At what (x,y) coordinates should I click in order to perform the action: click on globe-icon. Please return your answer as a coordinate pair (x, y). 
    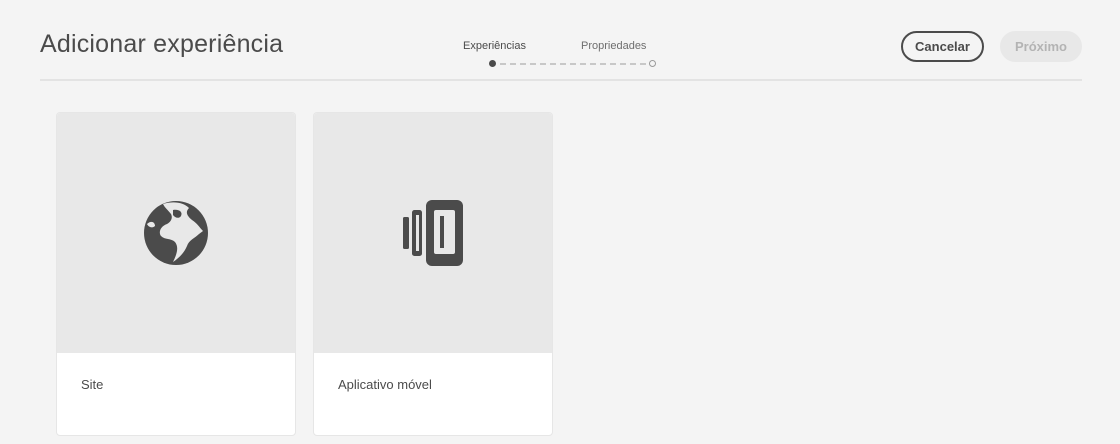
    Looking at the image, I should click on (176, 233).